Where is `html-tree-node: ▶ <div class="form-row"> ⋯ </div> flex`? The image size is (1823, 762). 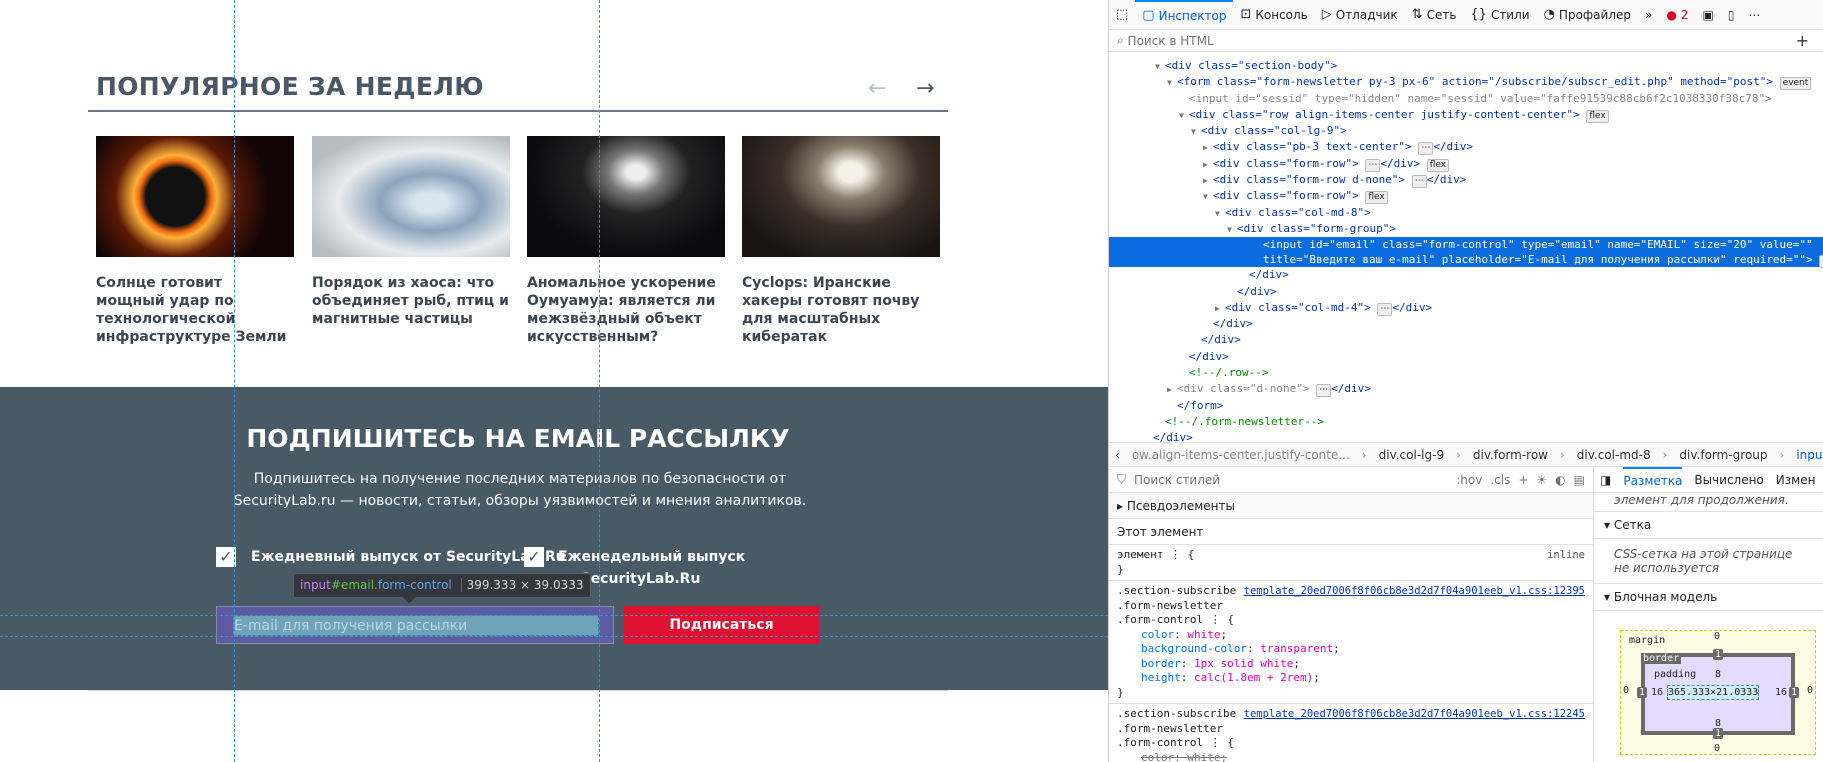 html-tree-node: ▶ <div class="form-row"> ⋯ </div> flex is located at coordinates (1466, 164).